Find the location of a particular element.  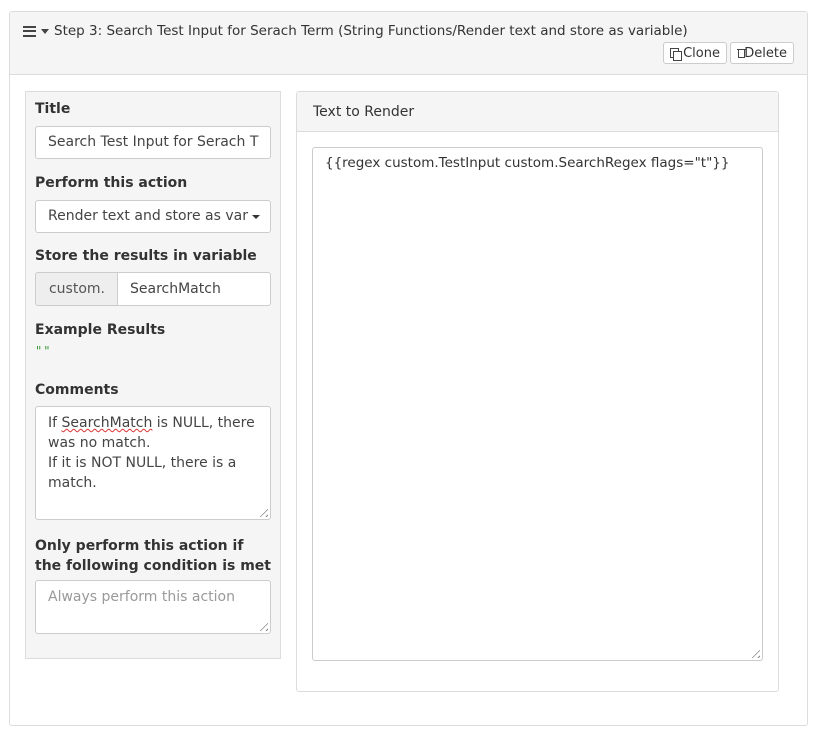

comments-text-line2: If it is NOT NULL, there is a match. is located at coordinates (142, 473).